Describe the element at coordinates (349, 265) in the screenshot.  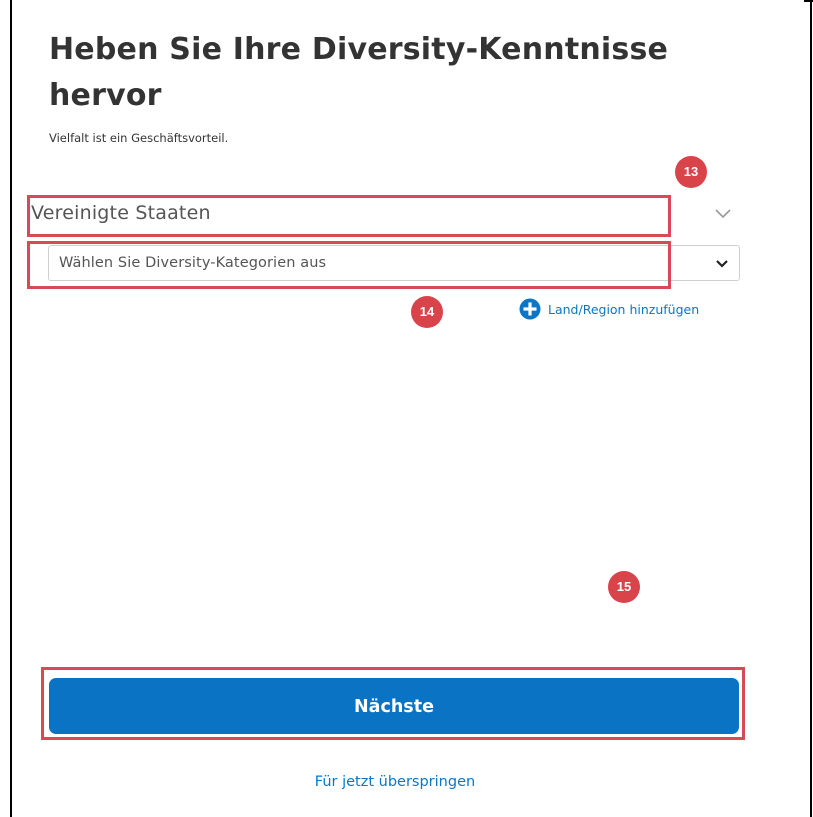
I see `annotation-box-category` at that location.